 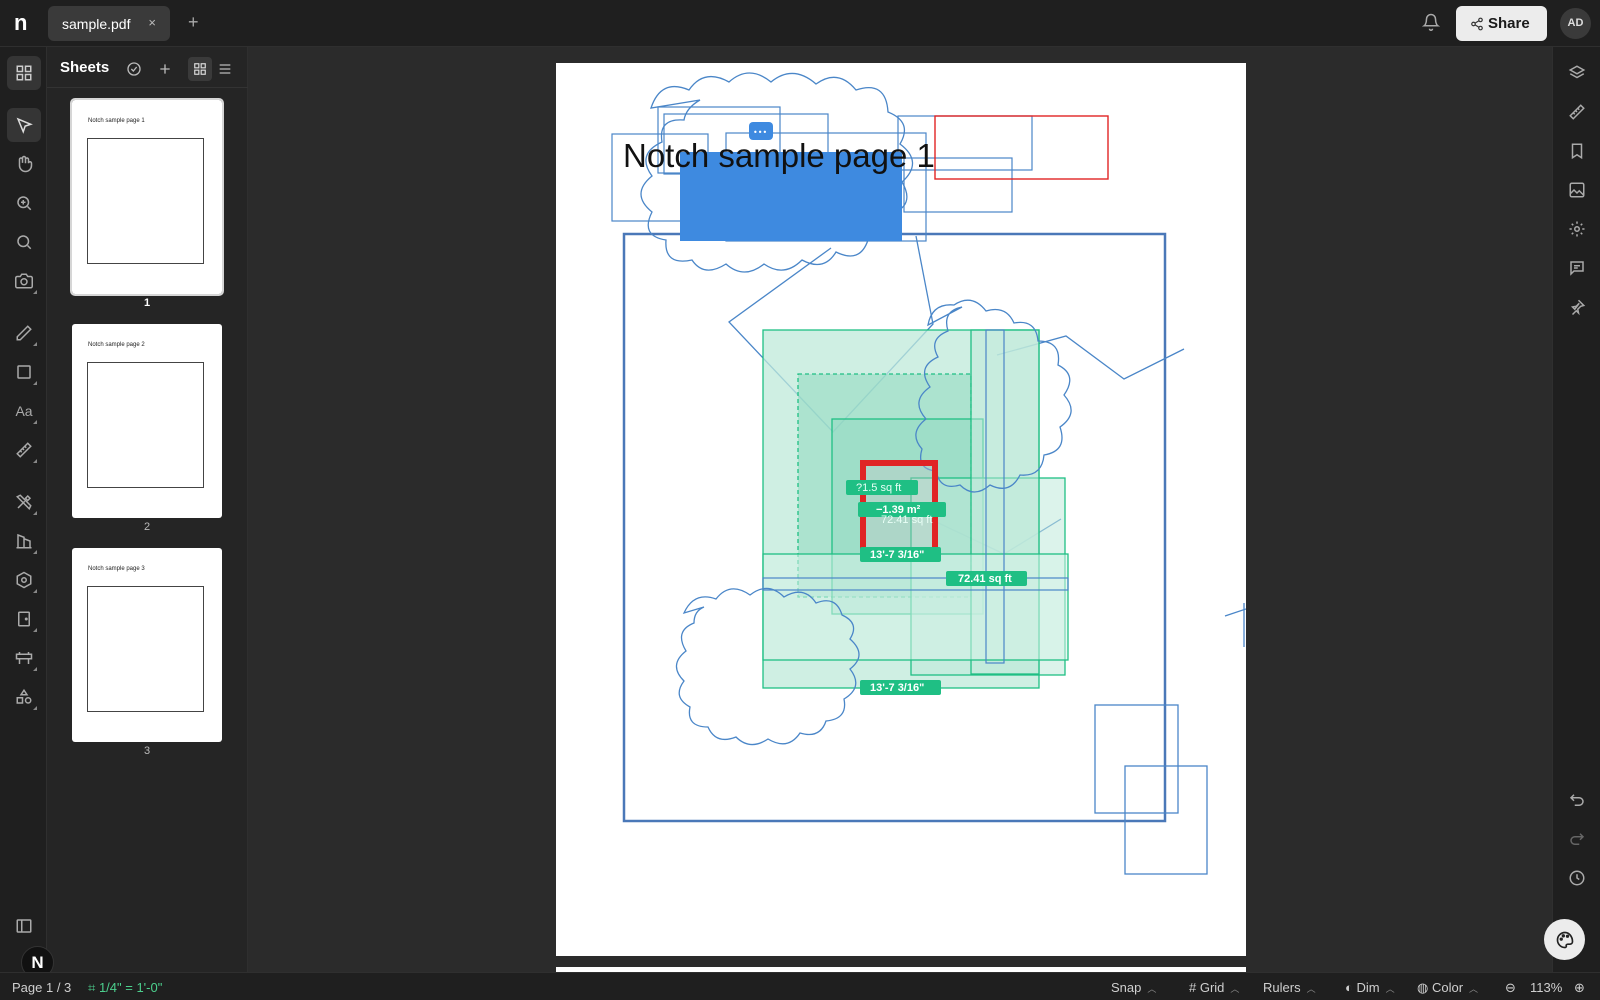 What do you see at coordinates (800, 23) in the screenshot?
I see `top-bar: n sample.pdf × + Share AD` at bounding box center [800, 23].